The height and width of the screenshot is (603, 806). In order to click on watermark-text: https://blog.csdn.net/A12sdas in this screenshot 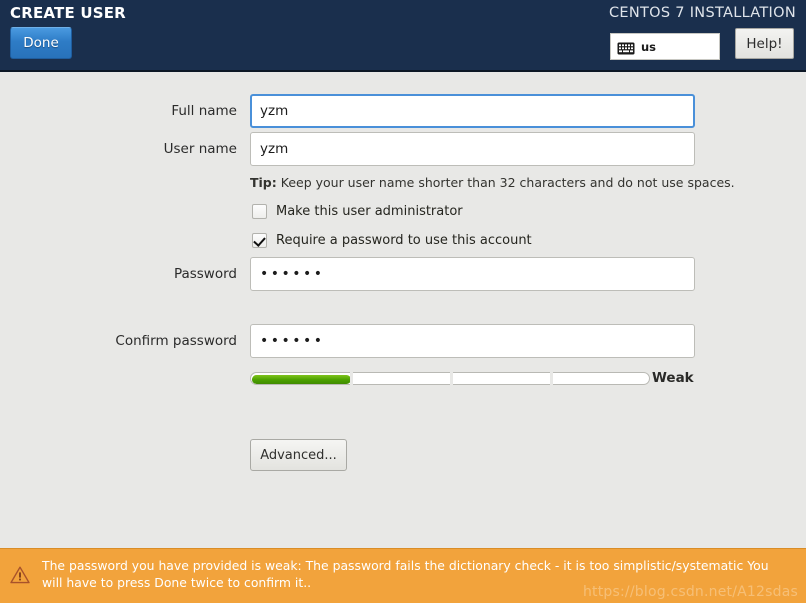, I will do `click(690, 592)`.